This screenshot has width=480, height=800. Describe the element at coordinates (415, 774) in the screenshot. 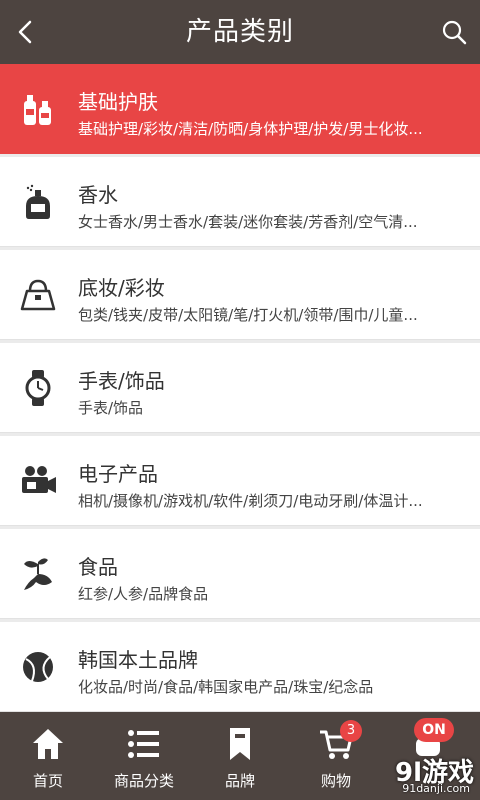

I see `site-watermark: 9l游戏 91danji.com` at that location.